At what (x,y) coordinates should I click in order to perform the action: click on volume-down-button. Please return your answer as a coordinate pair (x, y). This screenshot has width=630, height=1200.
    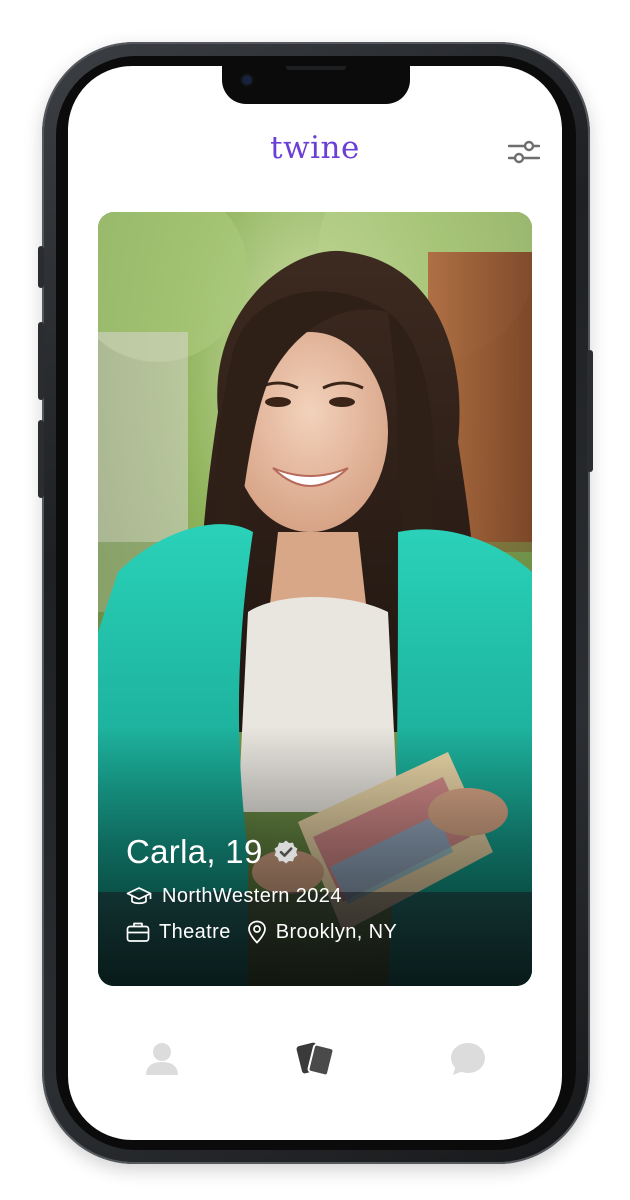
    Looking at the image, I should click on (41, 459).